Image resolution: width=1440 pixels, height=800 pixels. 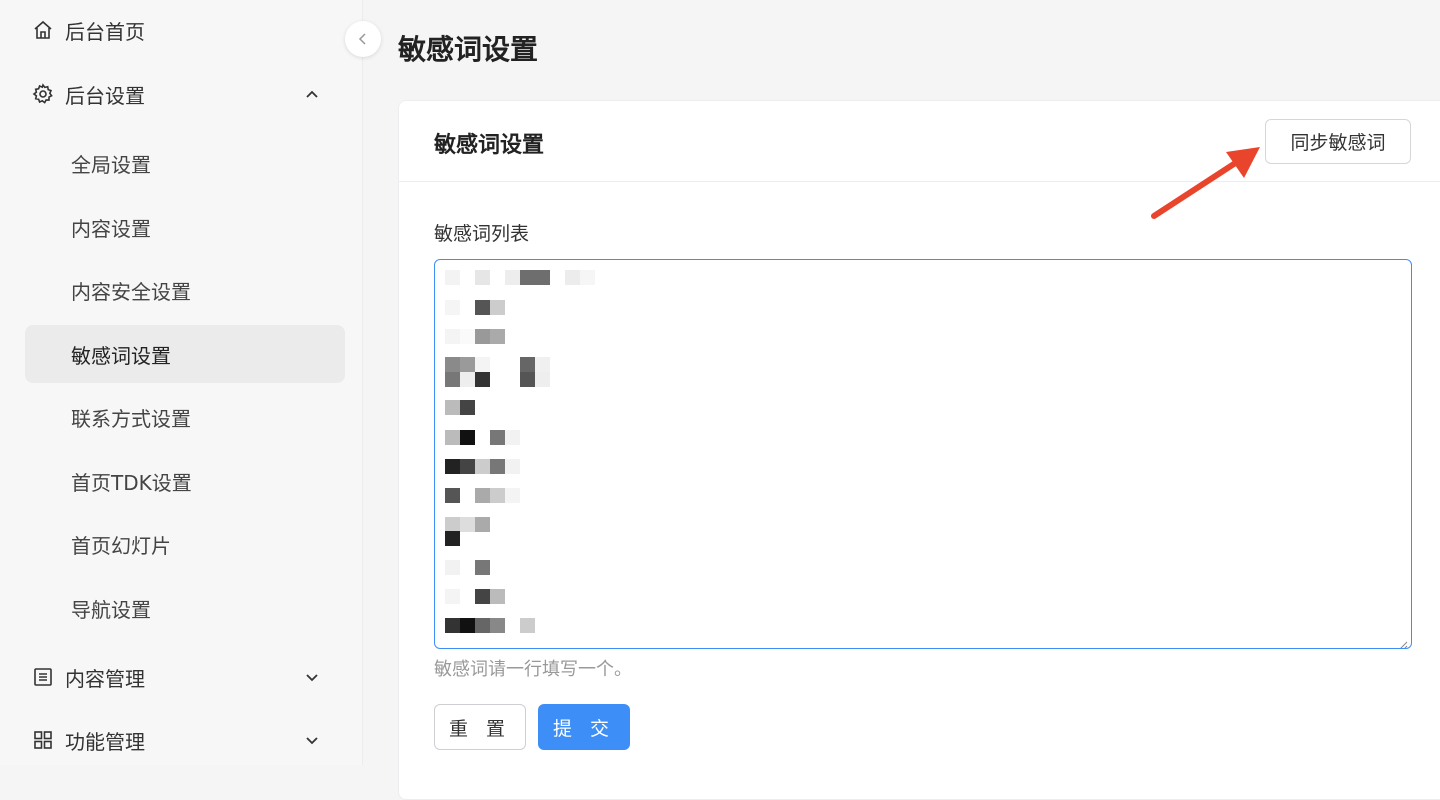 I want to click on sidebar-item-label: 内容设置, so click(x=111, y=228).